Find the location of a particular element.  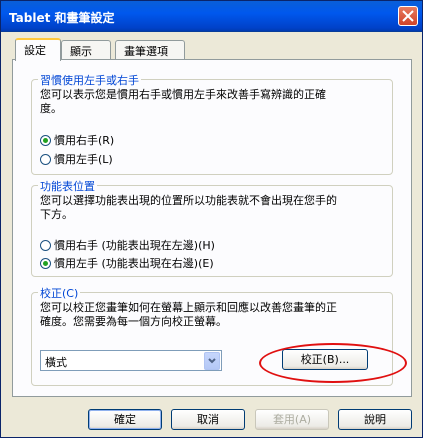

handedness-title: 習慣使用左手或右手 is located at coordinates (89, 80).